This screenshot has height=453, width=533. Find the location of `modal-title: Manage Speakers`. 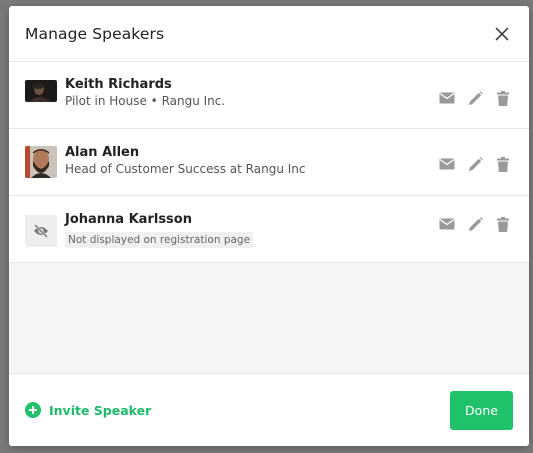

modal-title: Manage Speakers is located at coordinates (95, 33).